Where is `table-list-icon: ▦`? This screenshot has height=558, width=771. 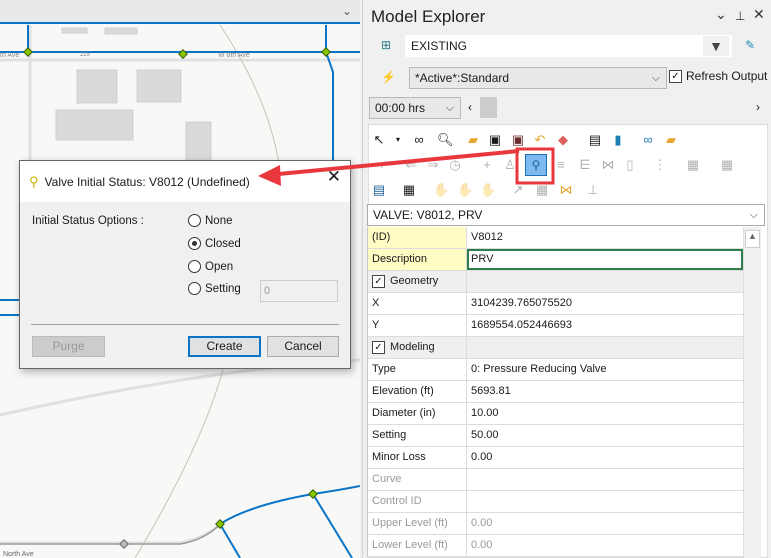 table-list-icon: ▦ is located at coordinates (727, 165).